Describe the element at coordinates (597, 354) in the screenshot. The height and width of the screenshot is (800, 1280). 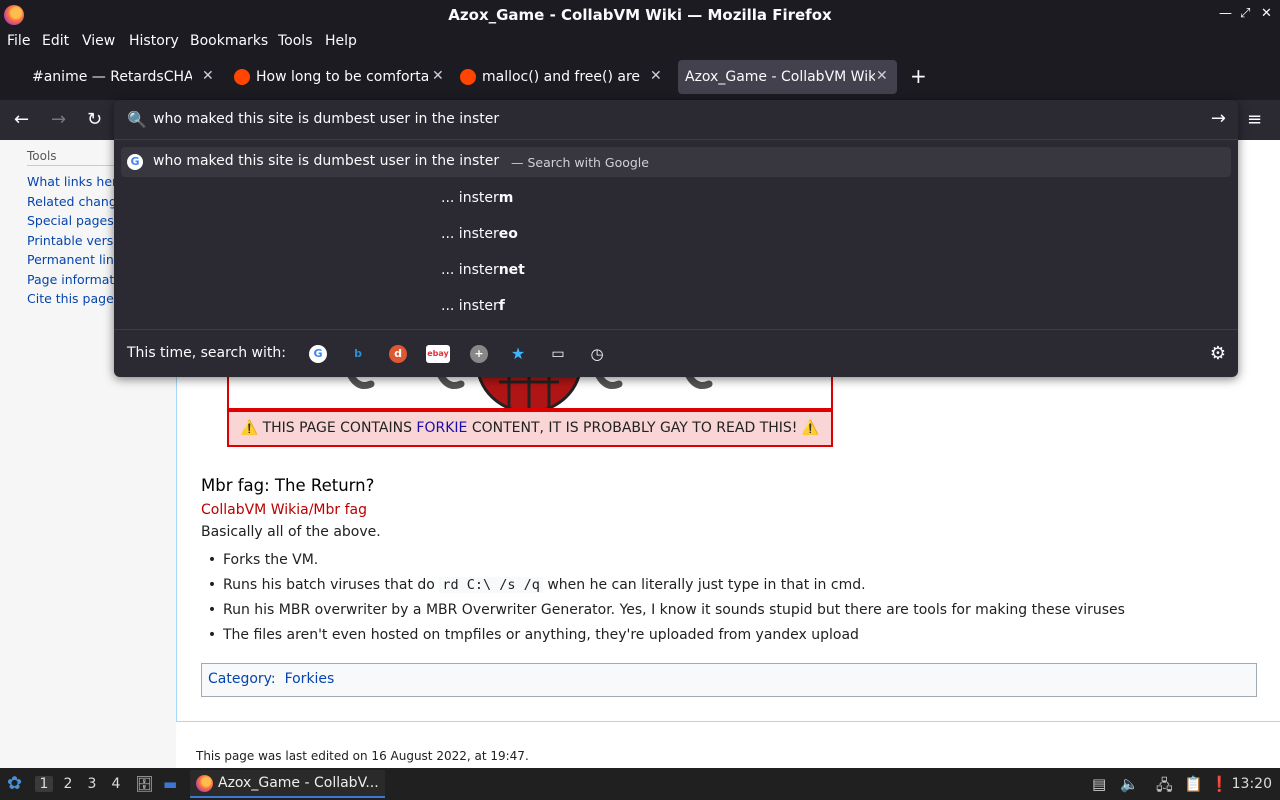
I see `history-icon: ◷` at that location.